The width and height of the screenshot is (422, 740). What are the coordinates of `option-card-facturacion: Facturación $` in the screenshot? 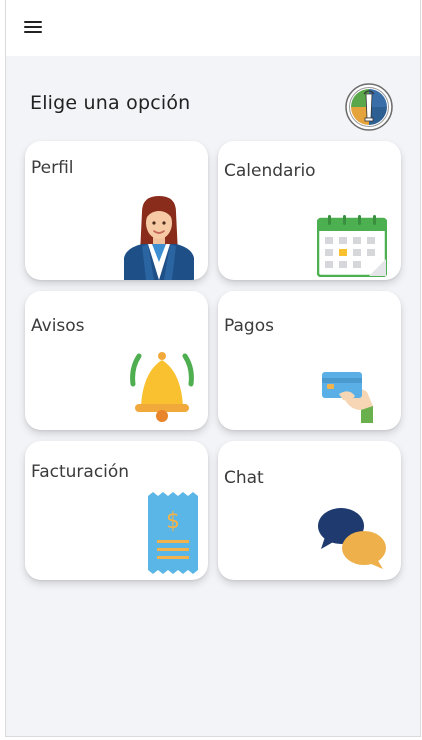 It's located at (116, 510).